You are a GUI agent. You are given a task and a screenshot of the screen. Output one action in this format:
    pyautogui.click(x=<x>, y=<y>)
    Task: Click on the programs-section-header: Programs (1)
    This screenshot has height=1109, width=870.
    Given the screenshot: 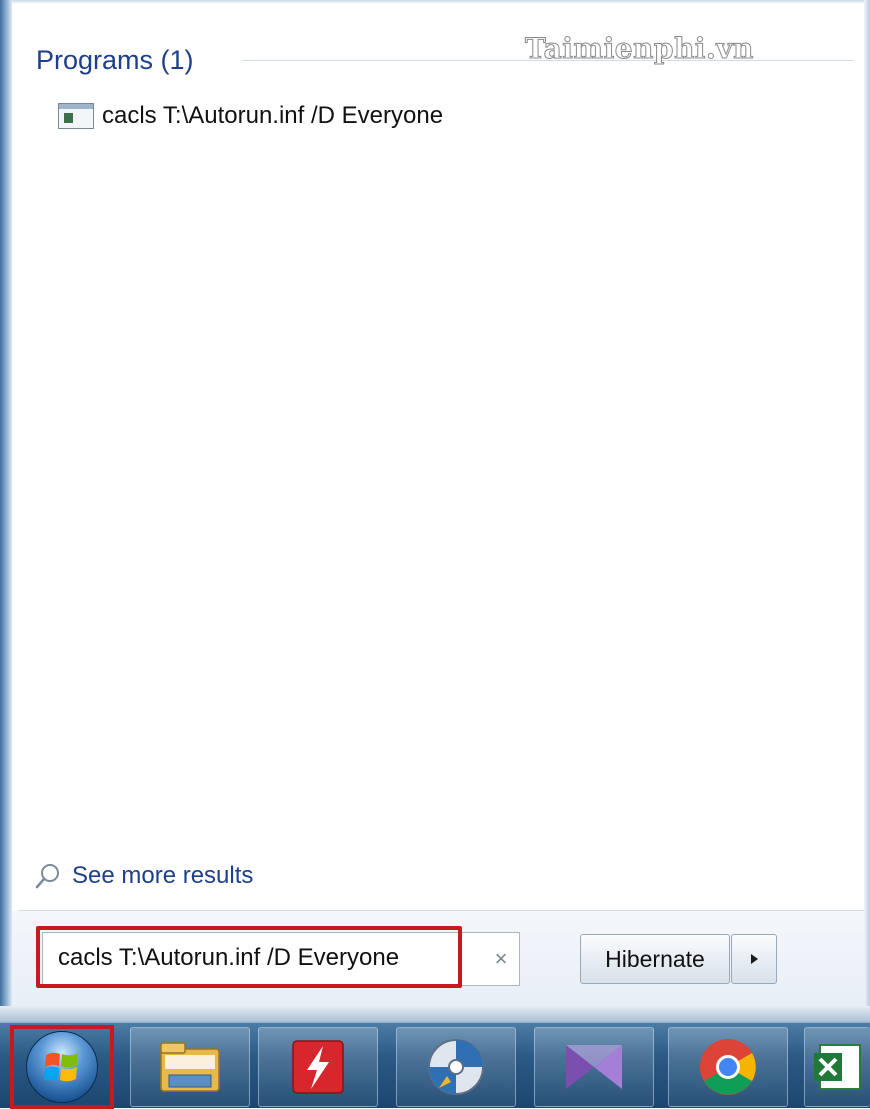 What is the action you would take?
    pyautogui.click(x=115, y=60)
    